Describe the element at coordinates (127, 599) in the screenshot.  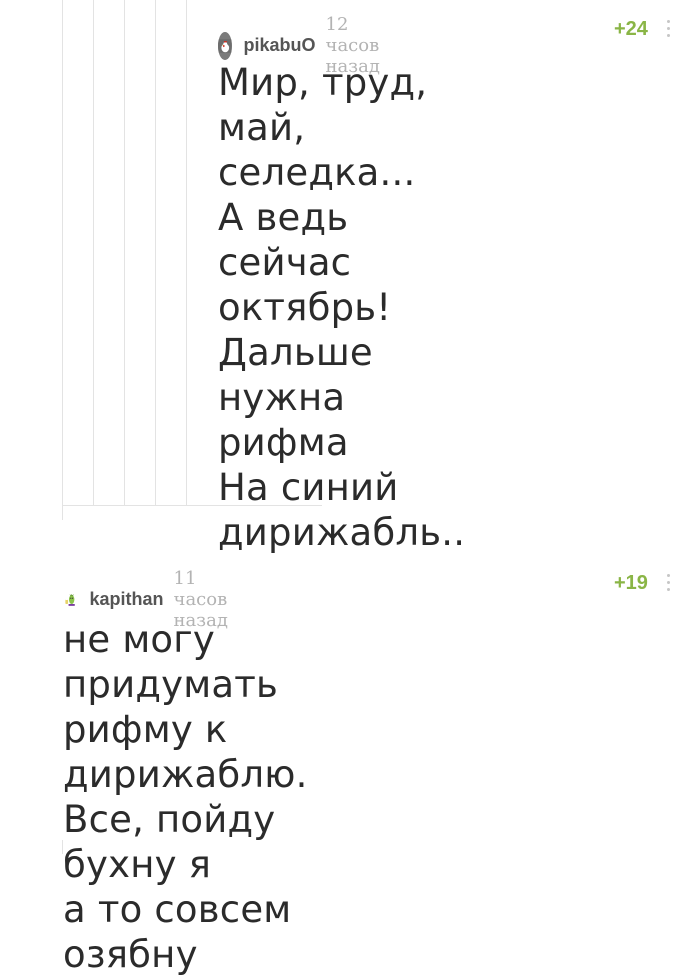
I see `comment-author: kapithan` at that location.